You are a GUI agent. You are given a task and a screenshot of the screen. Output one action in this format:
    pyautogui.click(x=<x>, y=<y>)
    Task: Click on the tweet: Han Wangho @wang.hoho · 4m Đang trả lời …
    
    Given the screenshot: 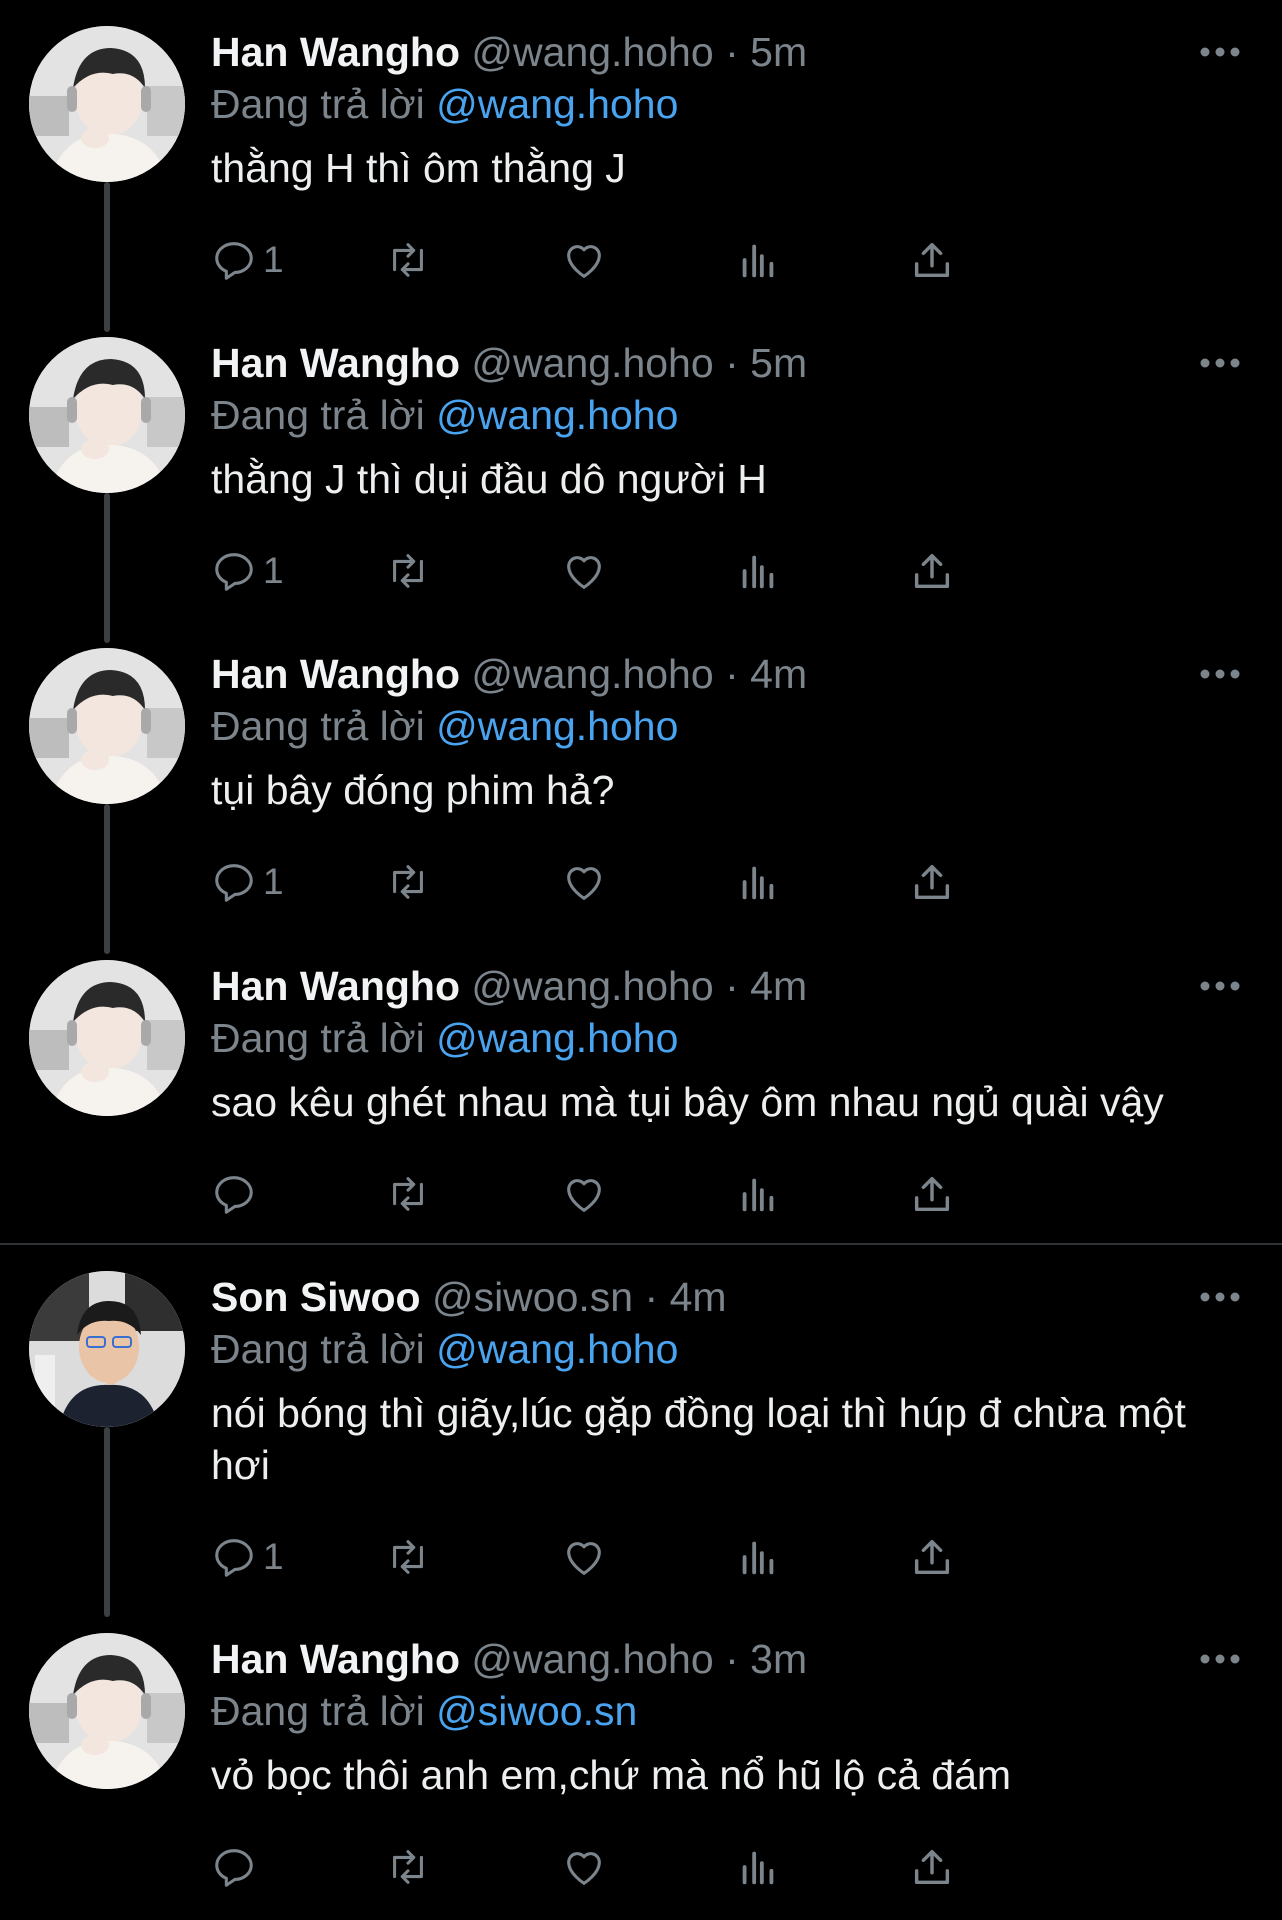 What is the action you would take?
    pyautogui.click(x=641, y=1090)
    